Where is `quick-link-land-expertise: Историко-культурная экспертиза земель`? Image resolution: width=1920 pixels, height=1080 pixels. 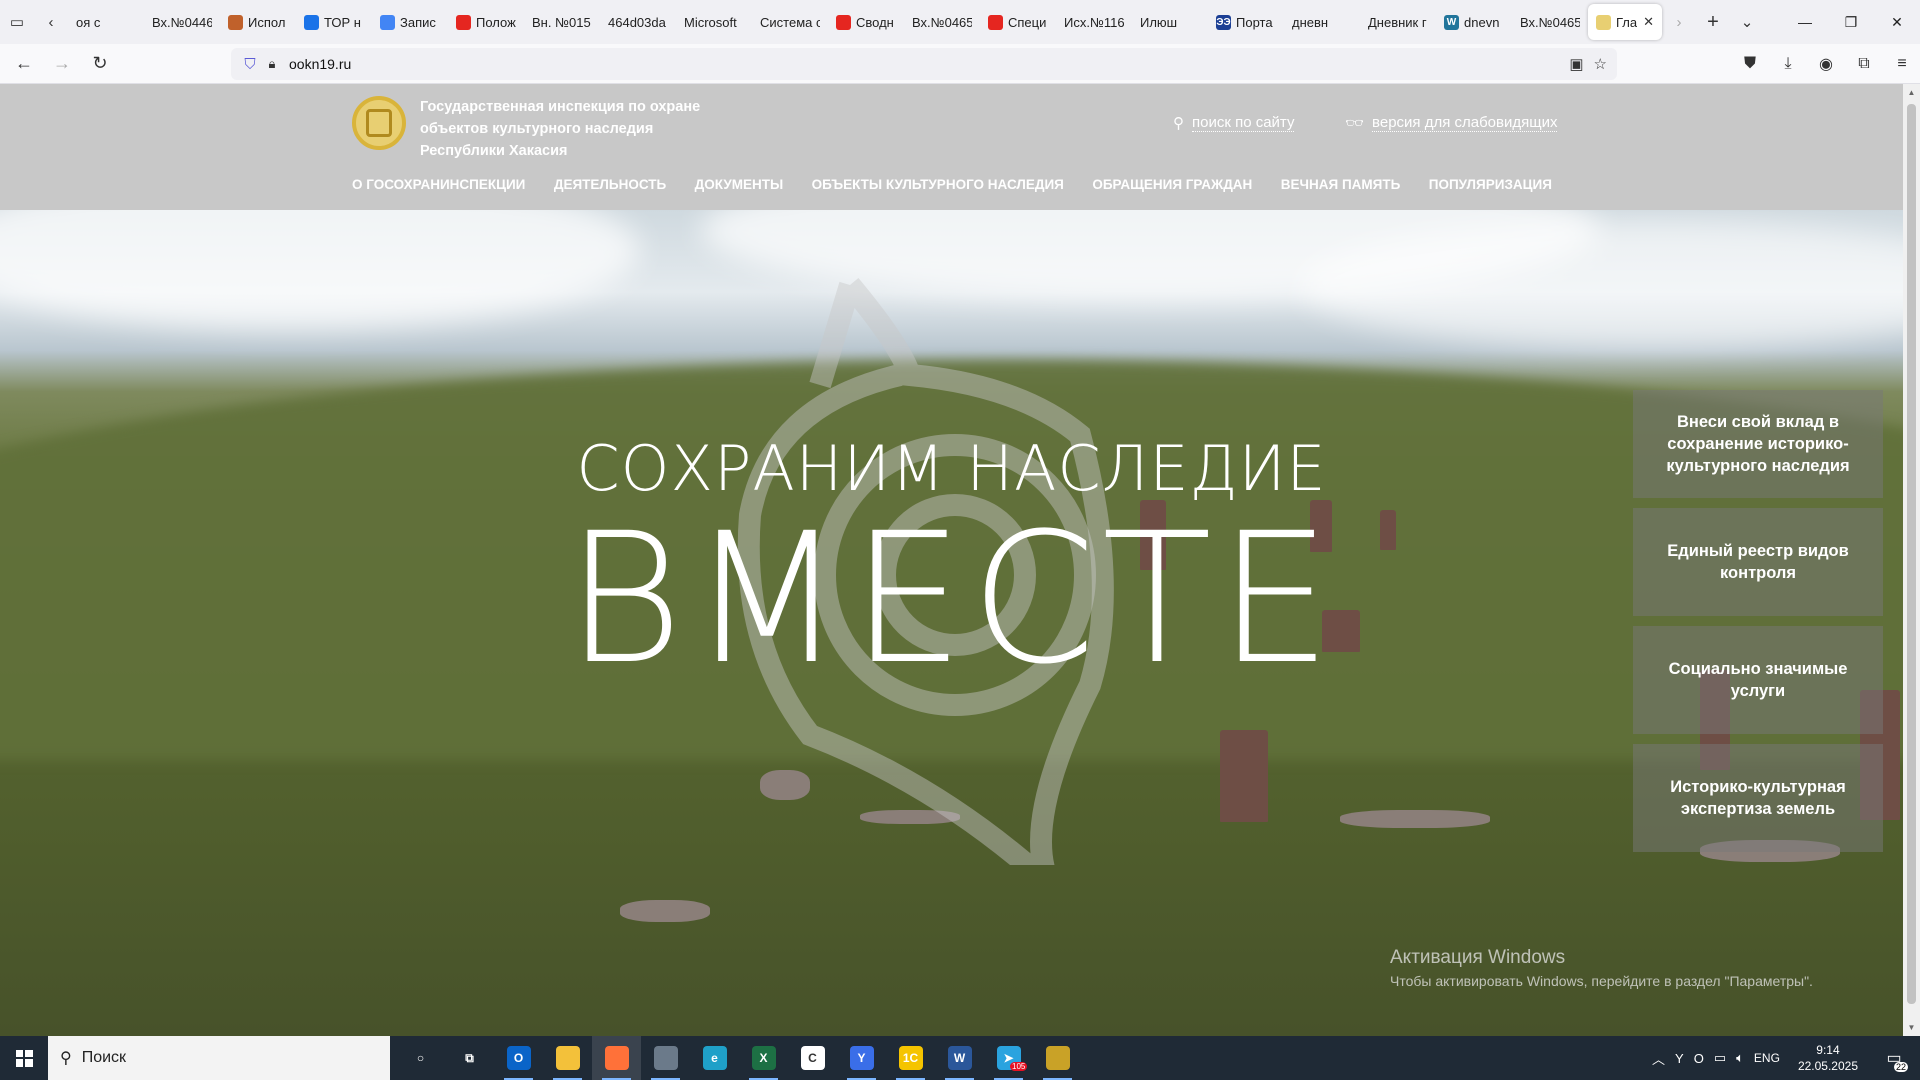
quick-link-land-expertise: Историко-культурная экспертиза земель is located at coordinates (1758, 798).